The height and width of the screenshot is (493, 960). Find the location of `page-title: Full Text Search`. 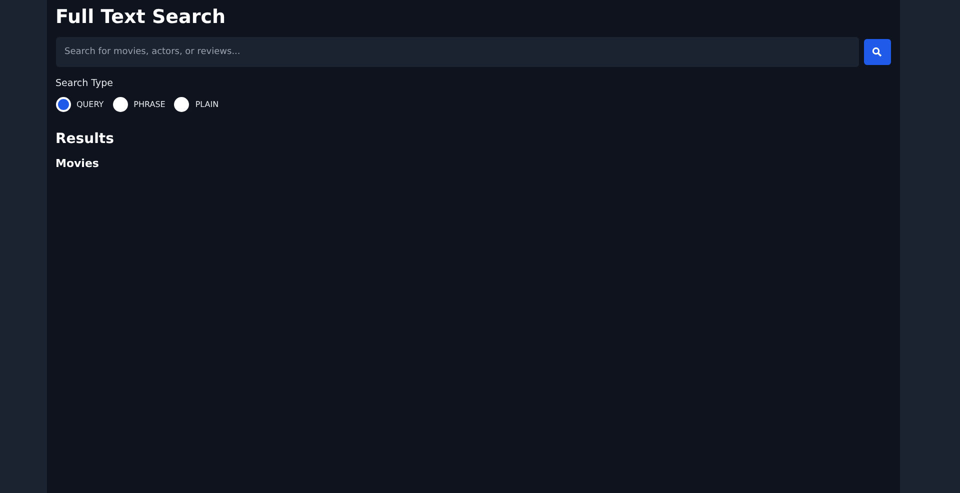

page-title: Full Text Search is located at coordinates (141, 17).